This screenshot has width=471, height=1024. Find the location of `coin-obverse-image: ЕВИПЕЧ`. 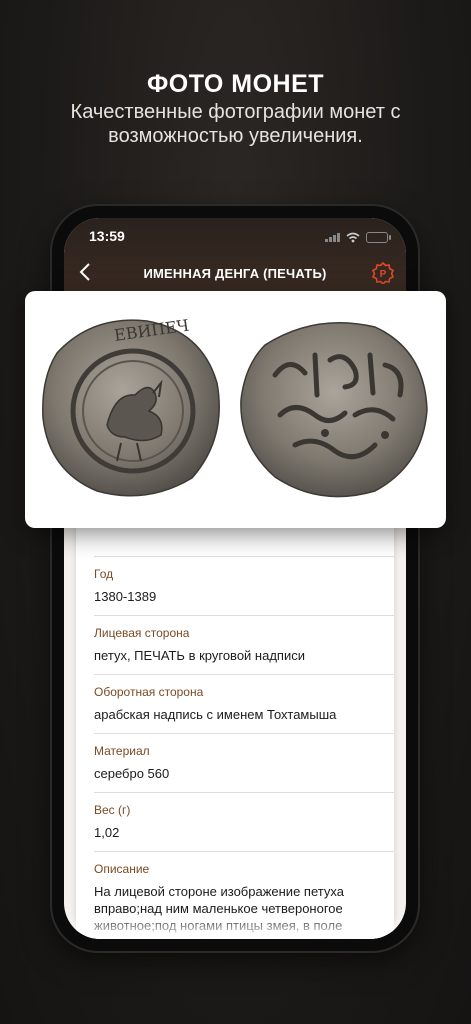

coin-obverse-image: ЕВИПЕЧ is located at coordinates (131, 408).